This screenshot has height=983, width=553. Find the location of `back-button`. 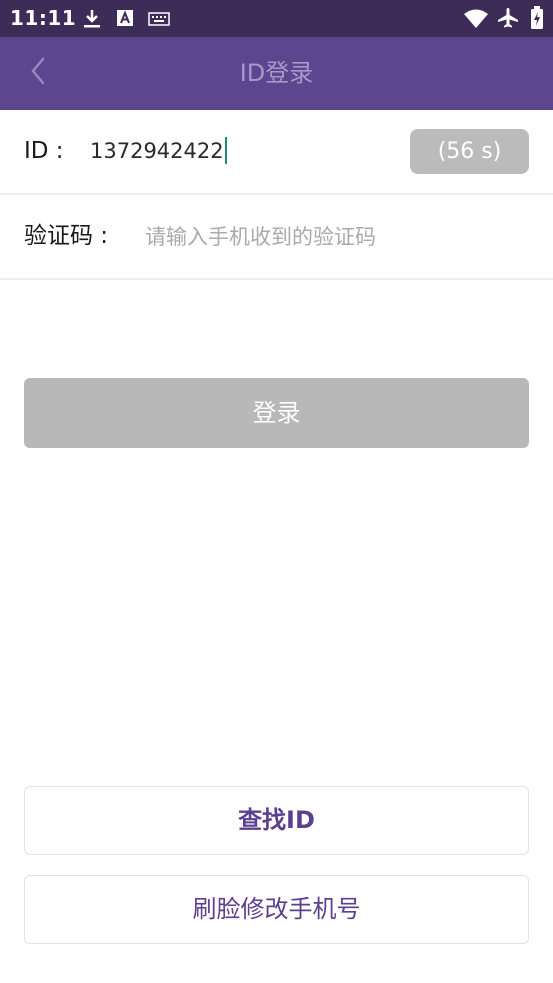

back-button is located at coordinates (38, 73).